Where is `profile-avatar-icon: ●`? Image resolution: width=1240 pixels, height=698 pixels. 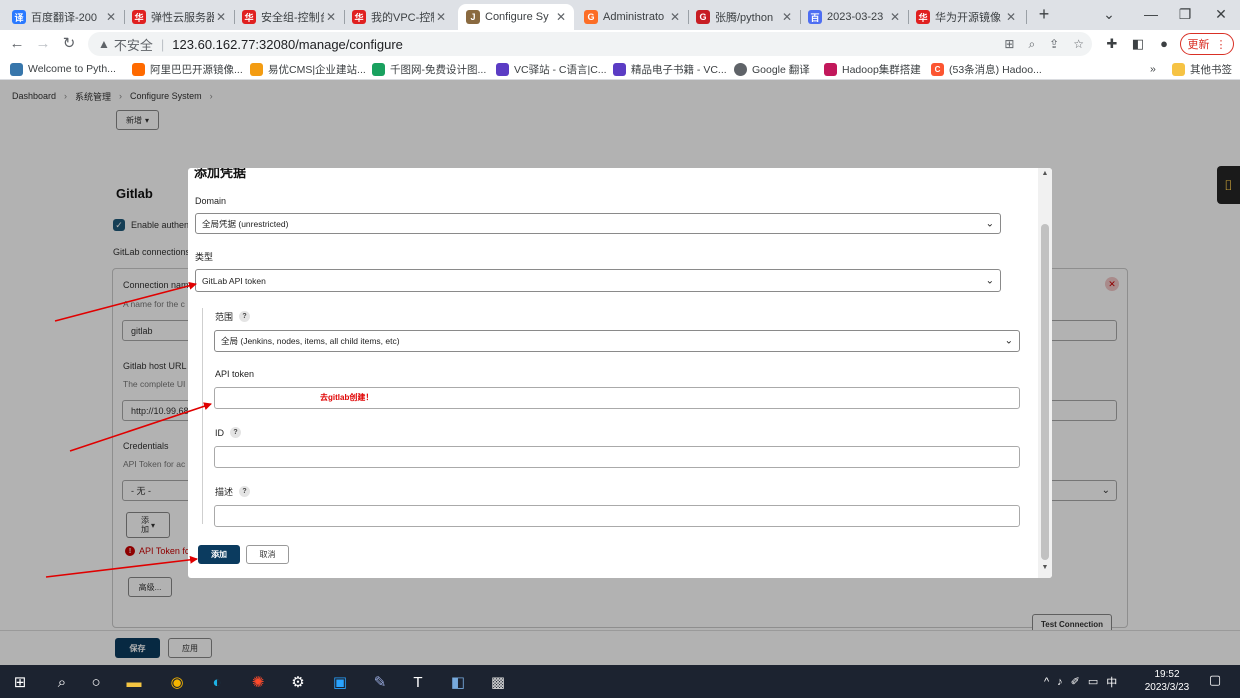
profile-avatar-icon: ● is located at coordinates (1164, 44).